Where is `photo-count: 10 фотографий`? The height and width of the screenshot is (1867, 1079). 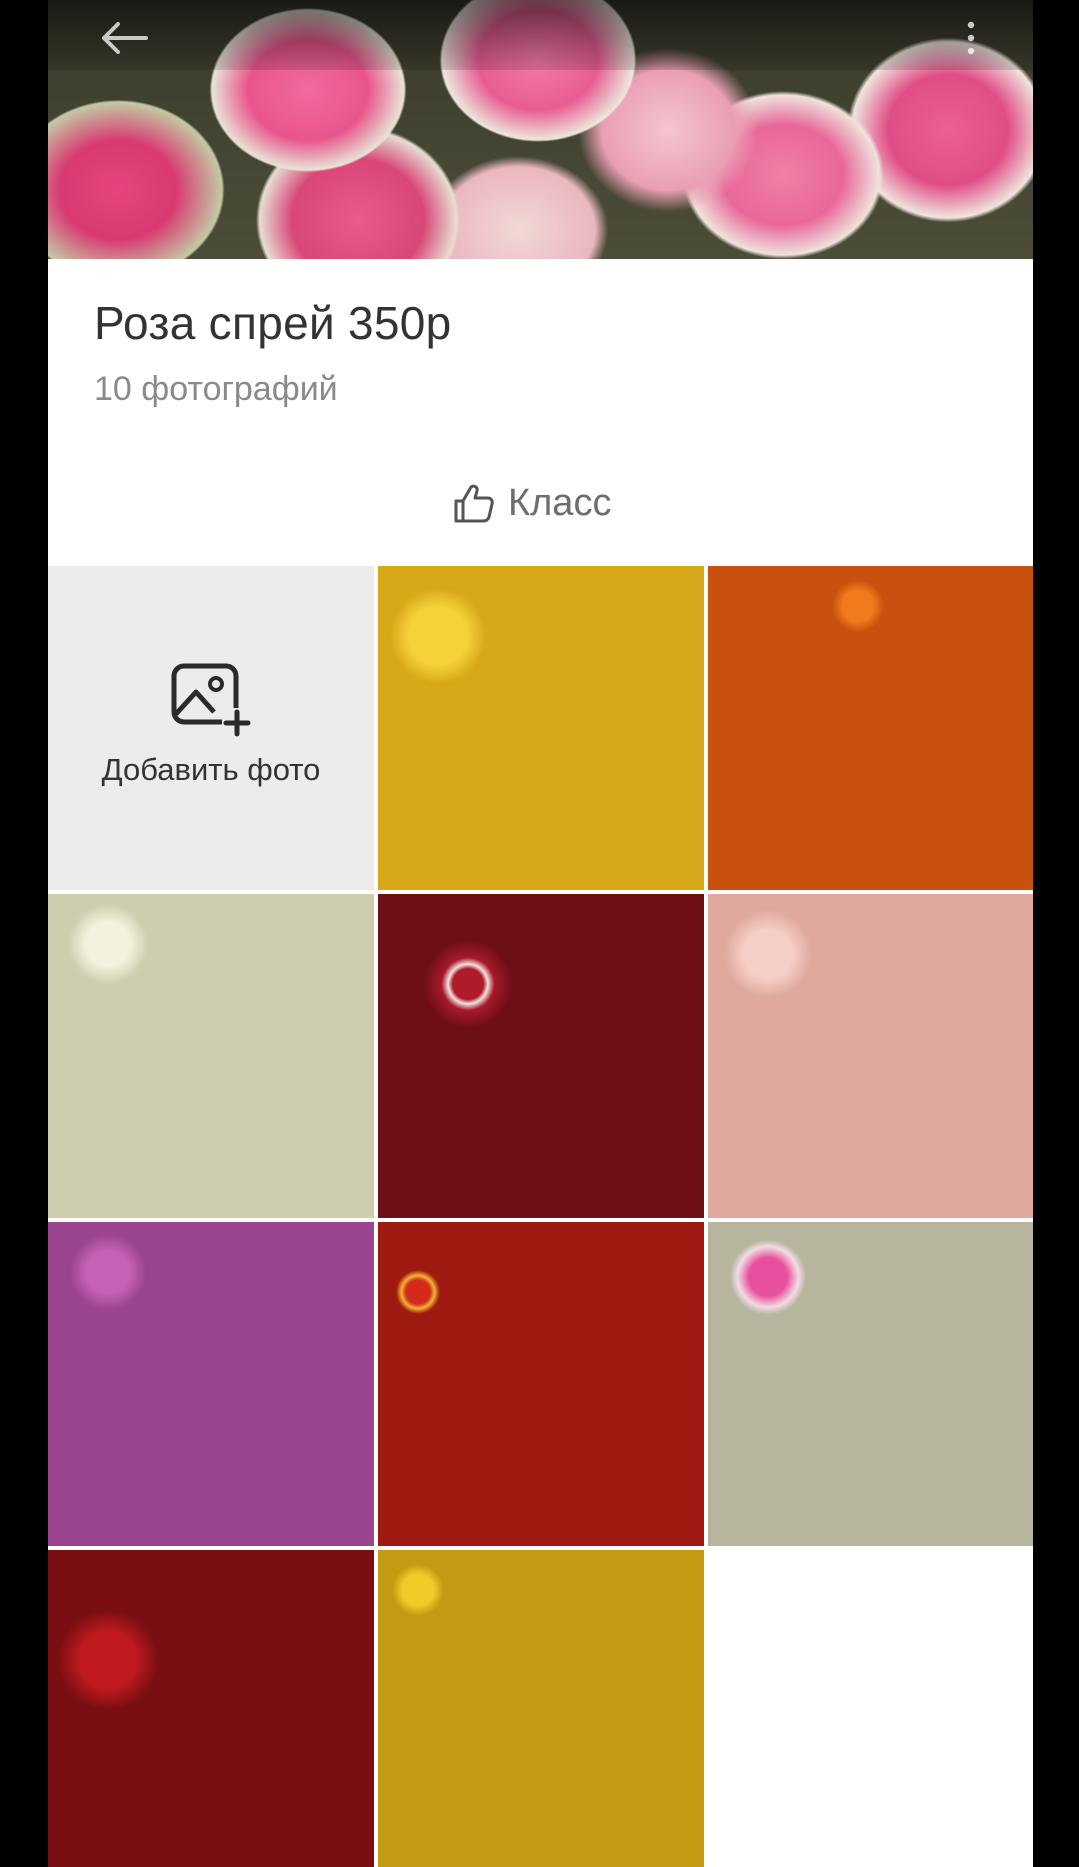 photo-count: 10 фотографий is located at coordinates (216, 389).